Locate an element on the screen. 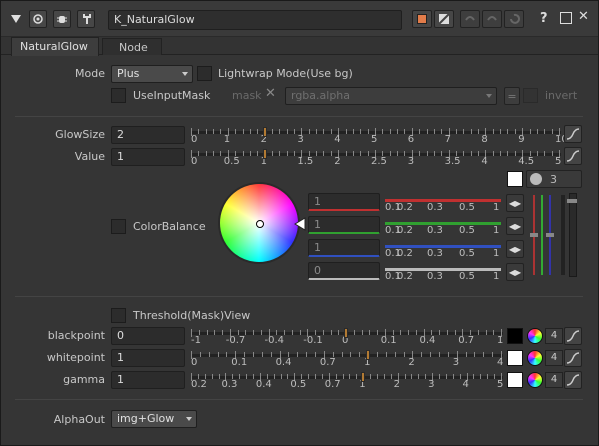 Image resolution: width=599 pixels, height=446 pixels. glowsize-slider: 0 1 2 3 4 5 6 7 8 9 10 is located at coordinates (379, 135).